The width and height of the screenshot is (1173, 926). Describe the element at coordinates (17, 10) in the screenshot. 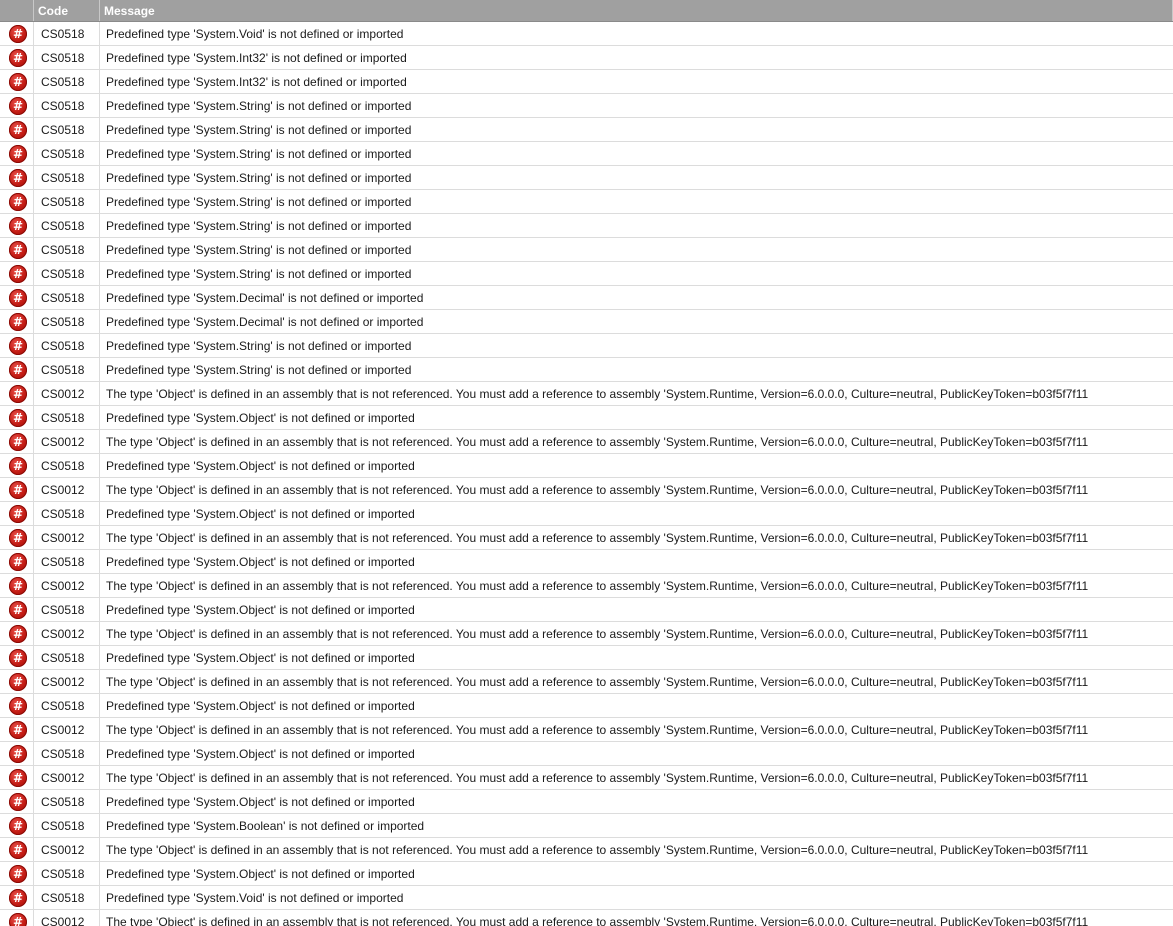

I see `icon-column-header` at that location.